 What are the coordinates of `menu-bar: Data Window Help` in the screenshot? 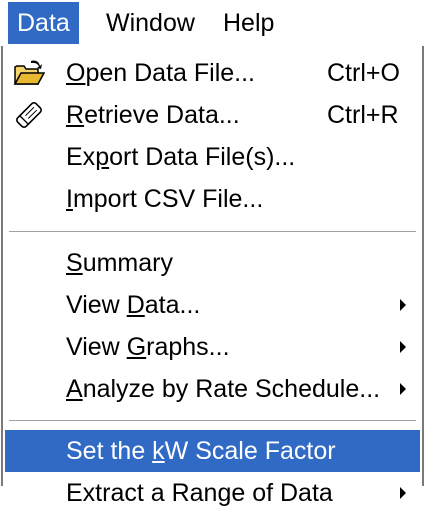 It's located at (212, 23).